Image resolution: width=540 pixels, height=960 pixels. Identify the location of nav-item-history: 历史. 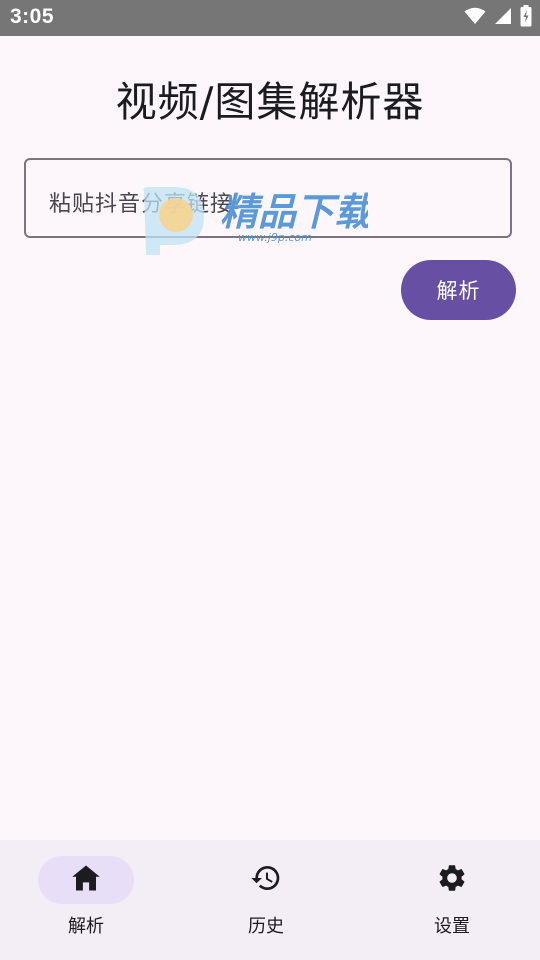
(270, 900).